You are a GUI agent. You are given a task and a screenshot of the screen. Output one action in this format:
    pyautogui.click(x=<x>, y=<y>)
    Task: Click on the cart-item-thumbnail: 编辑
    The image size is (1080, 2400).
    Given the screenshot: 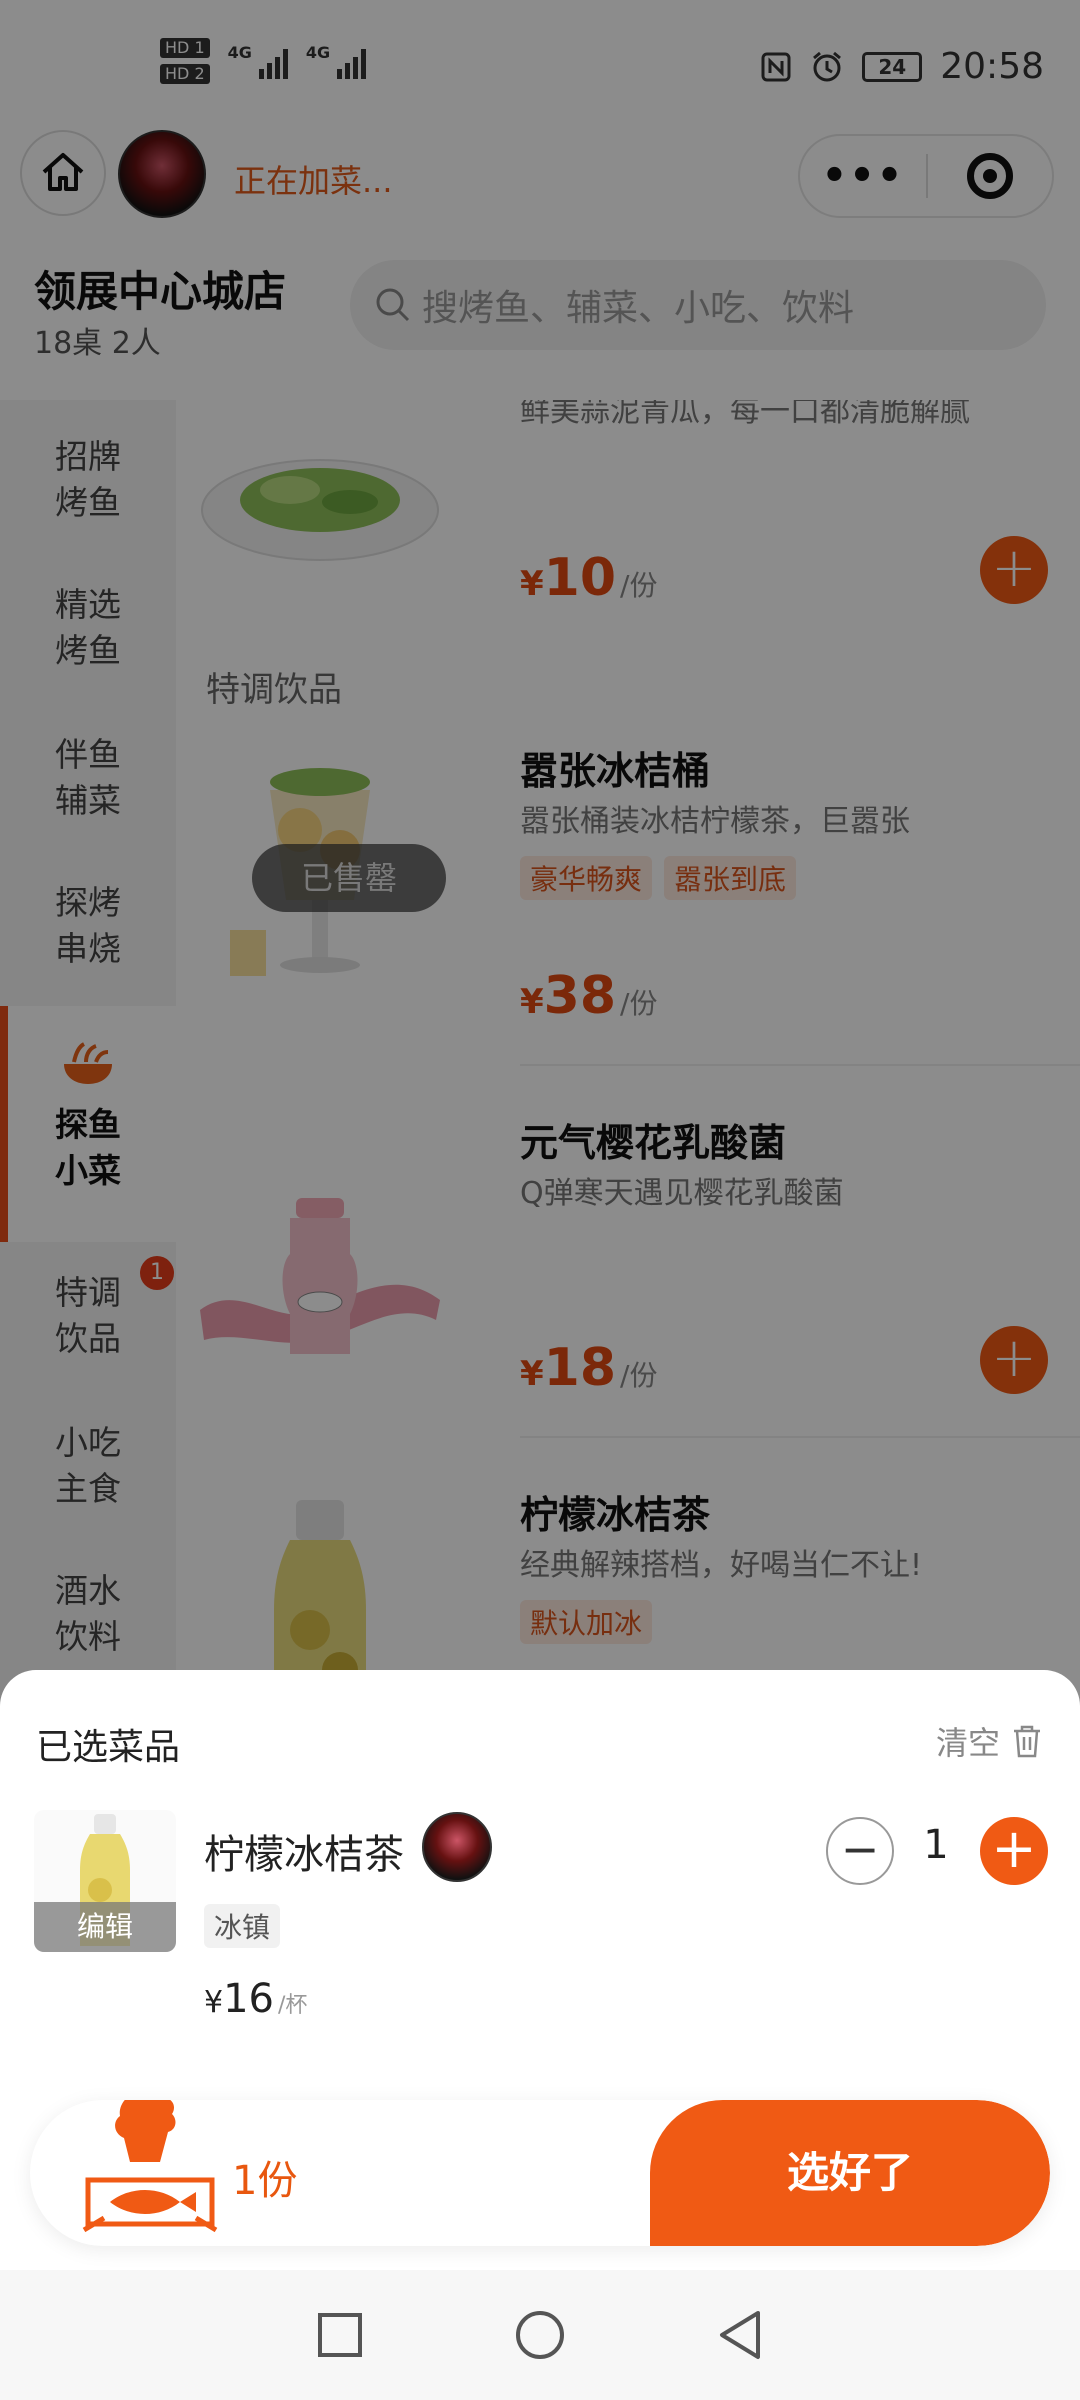 What is the action you would take?
    pyautogui.click(x=105, y=1881)
    